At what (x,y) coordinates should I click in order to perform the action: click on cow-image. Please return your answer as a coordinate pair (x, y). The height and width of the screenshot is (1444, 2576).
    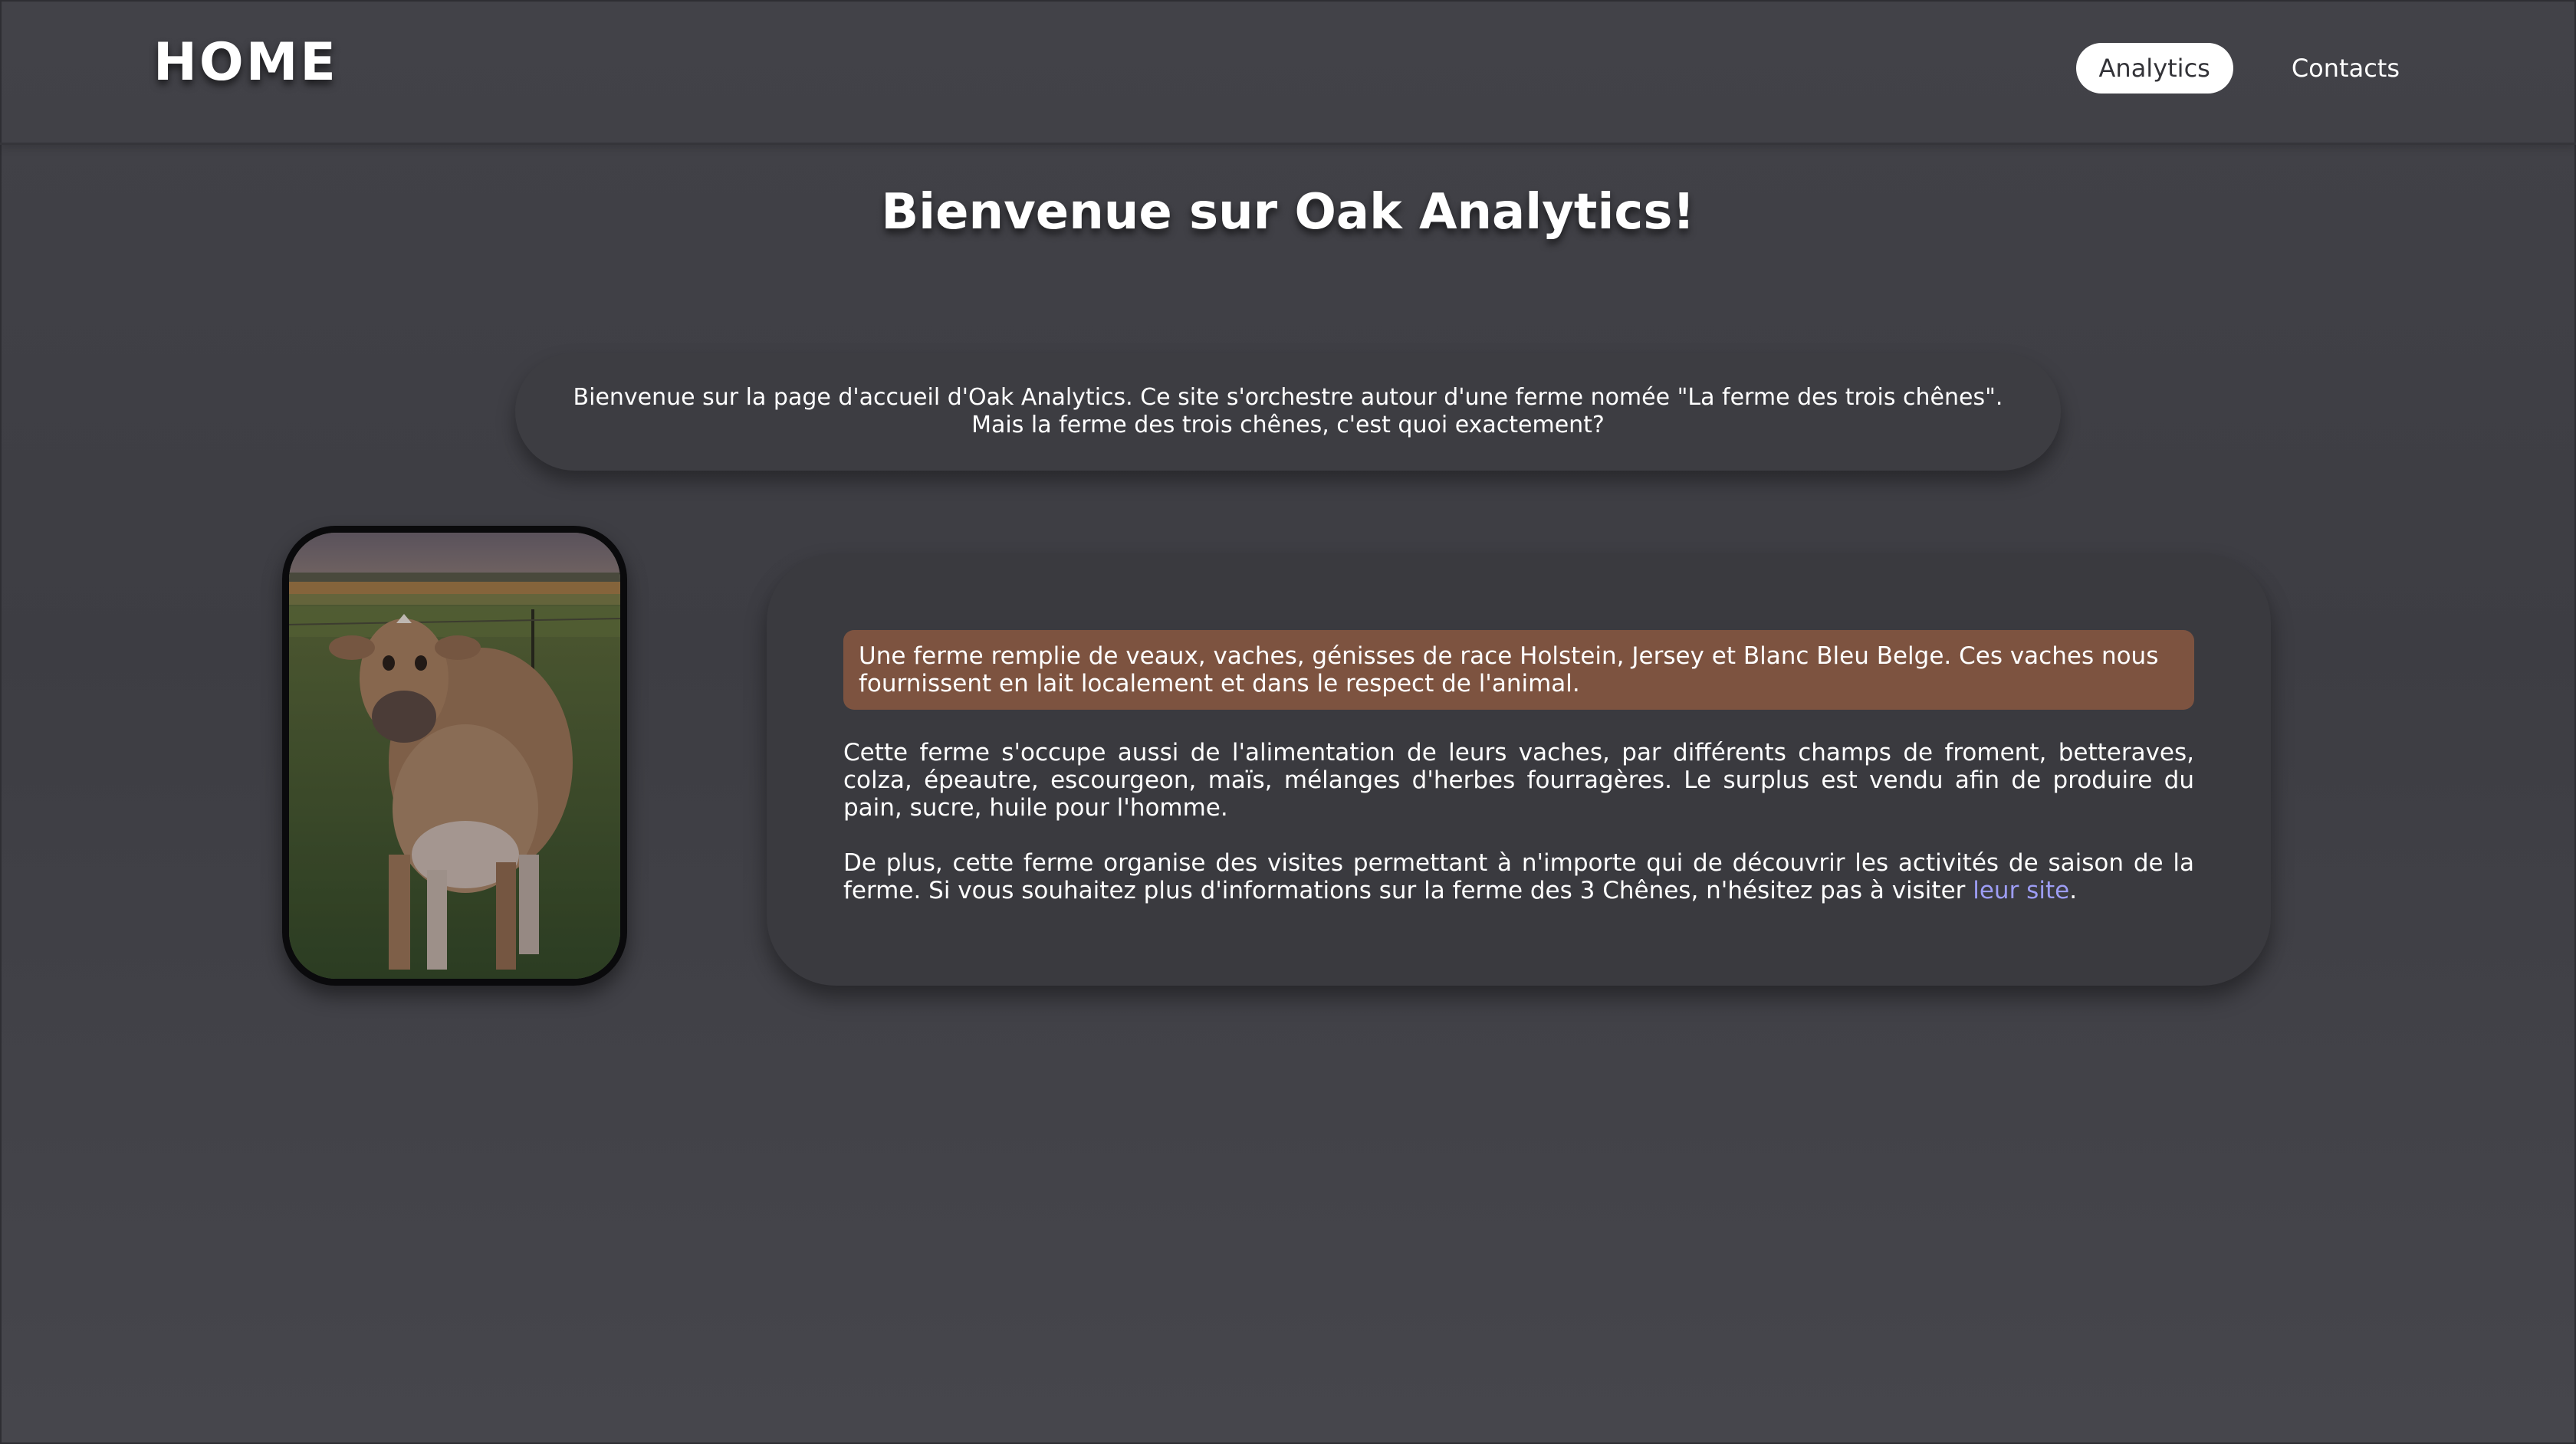
    Looking at the image, I should click on (455, 756).